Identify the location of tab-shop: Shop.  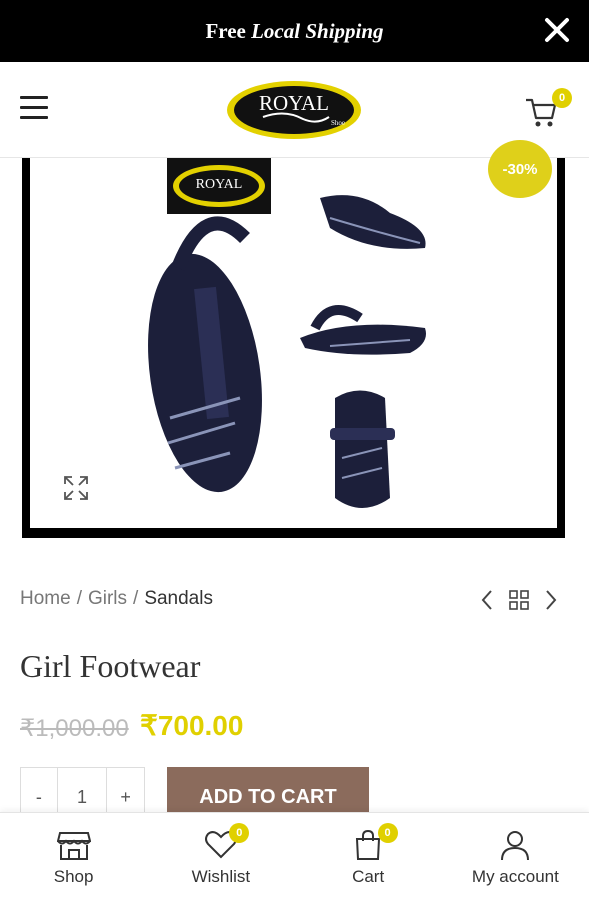
(73, 856).